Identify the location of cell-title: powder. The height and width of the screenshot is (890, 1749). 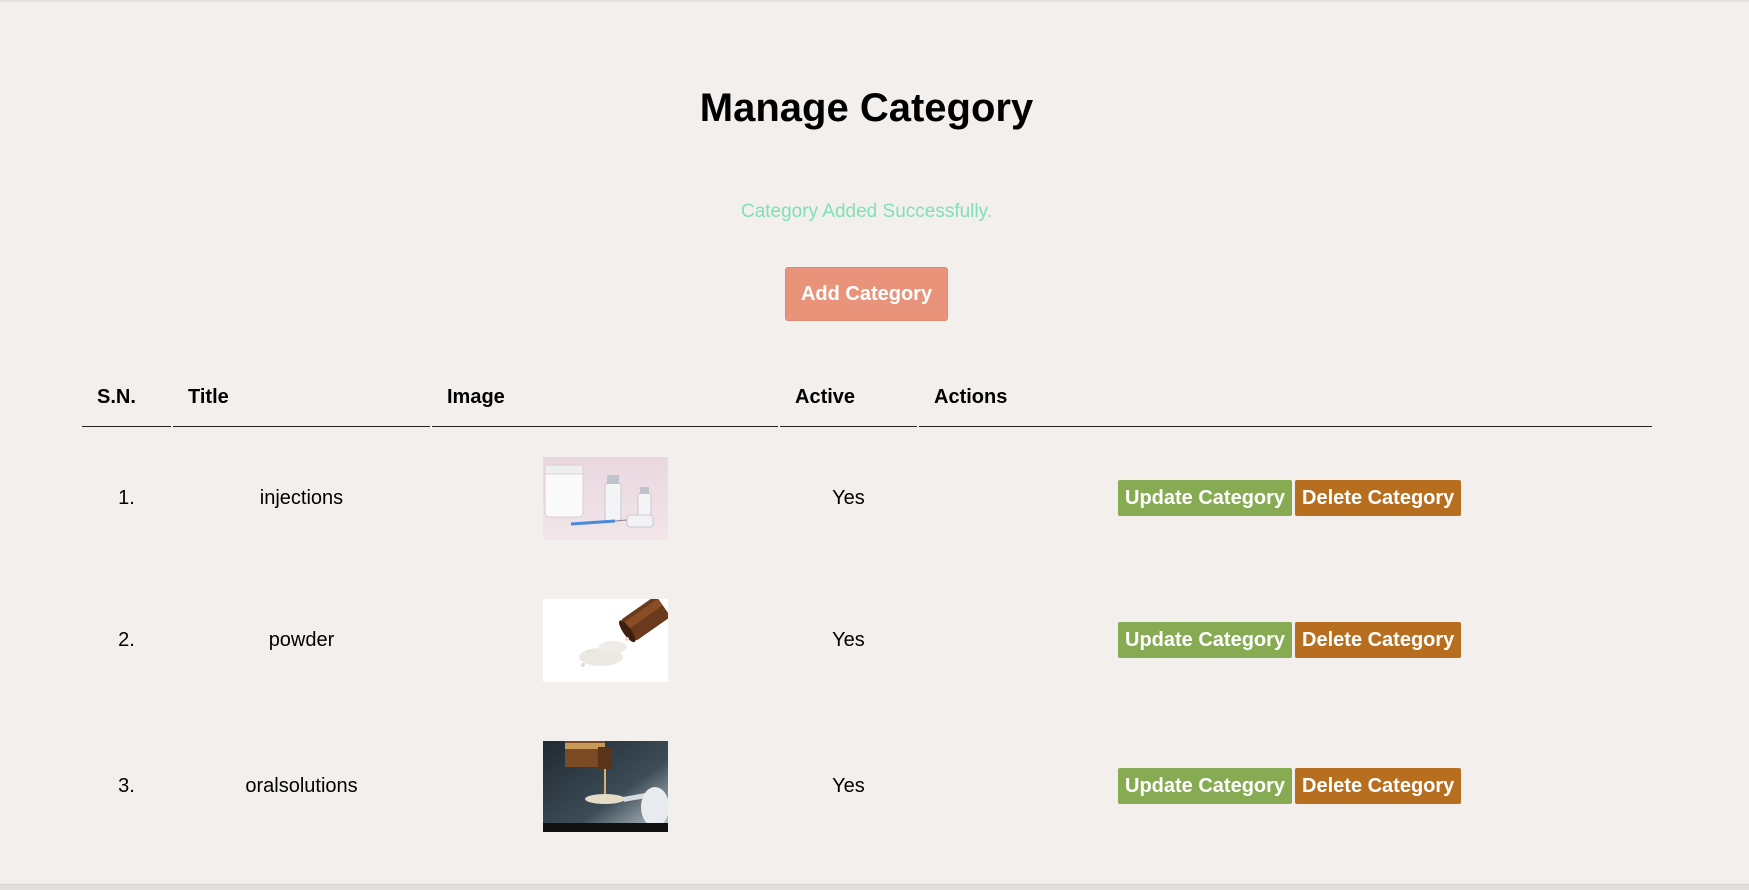
(301, 639).